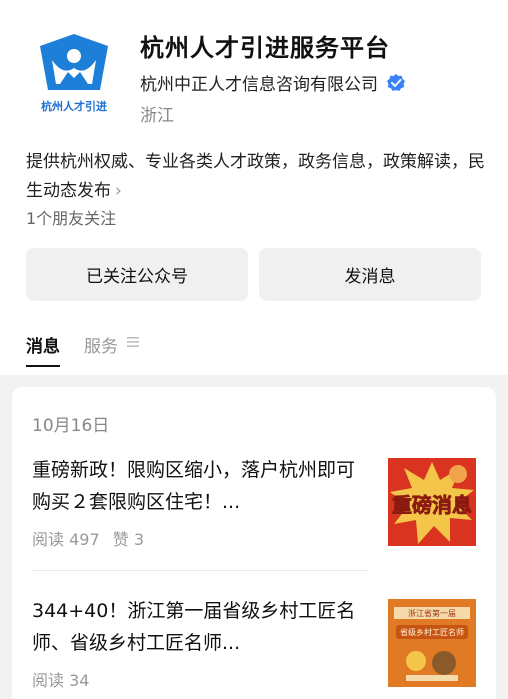 The height and width of the screenshot is (699, 508). Describe the element at coordinates (432, 613) in the screenshot. I see `thumbnail-text: 浙江省第一届` at that location.